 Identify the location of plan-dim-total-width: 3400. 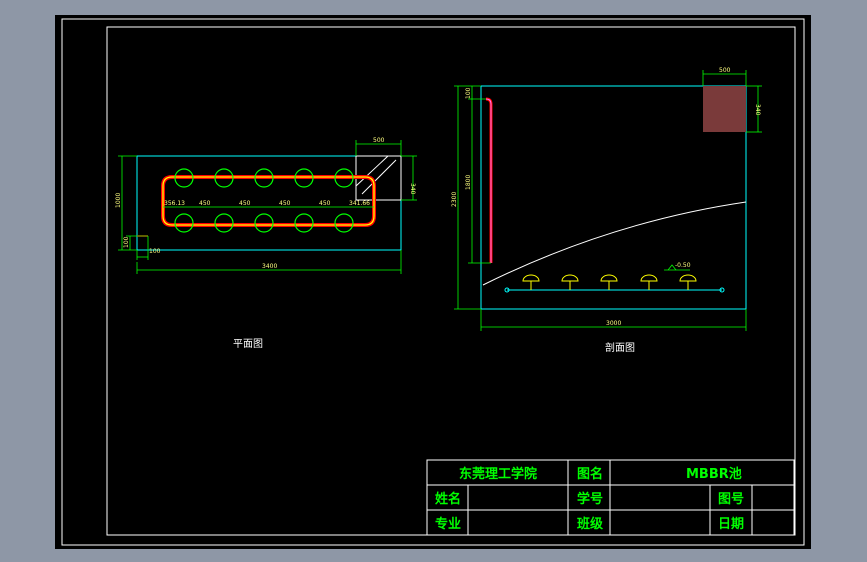
(269, 266).